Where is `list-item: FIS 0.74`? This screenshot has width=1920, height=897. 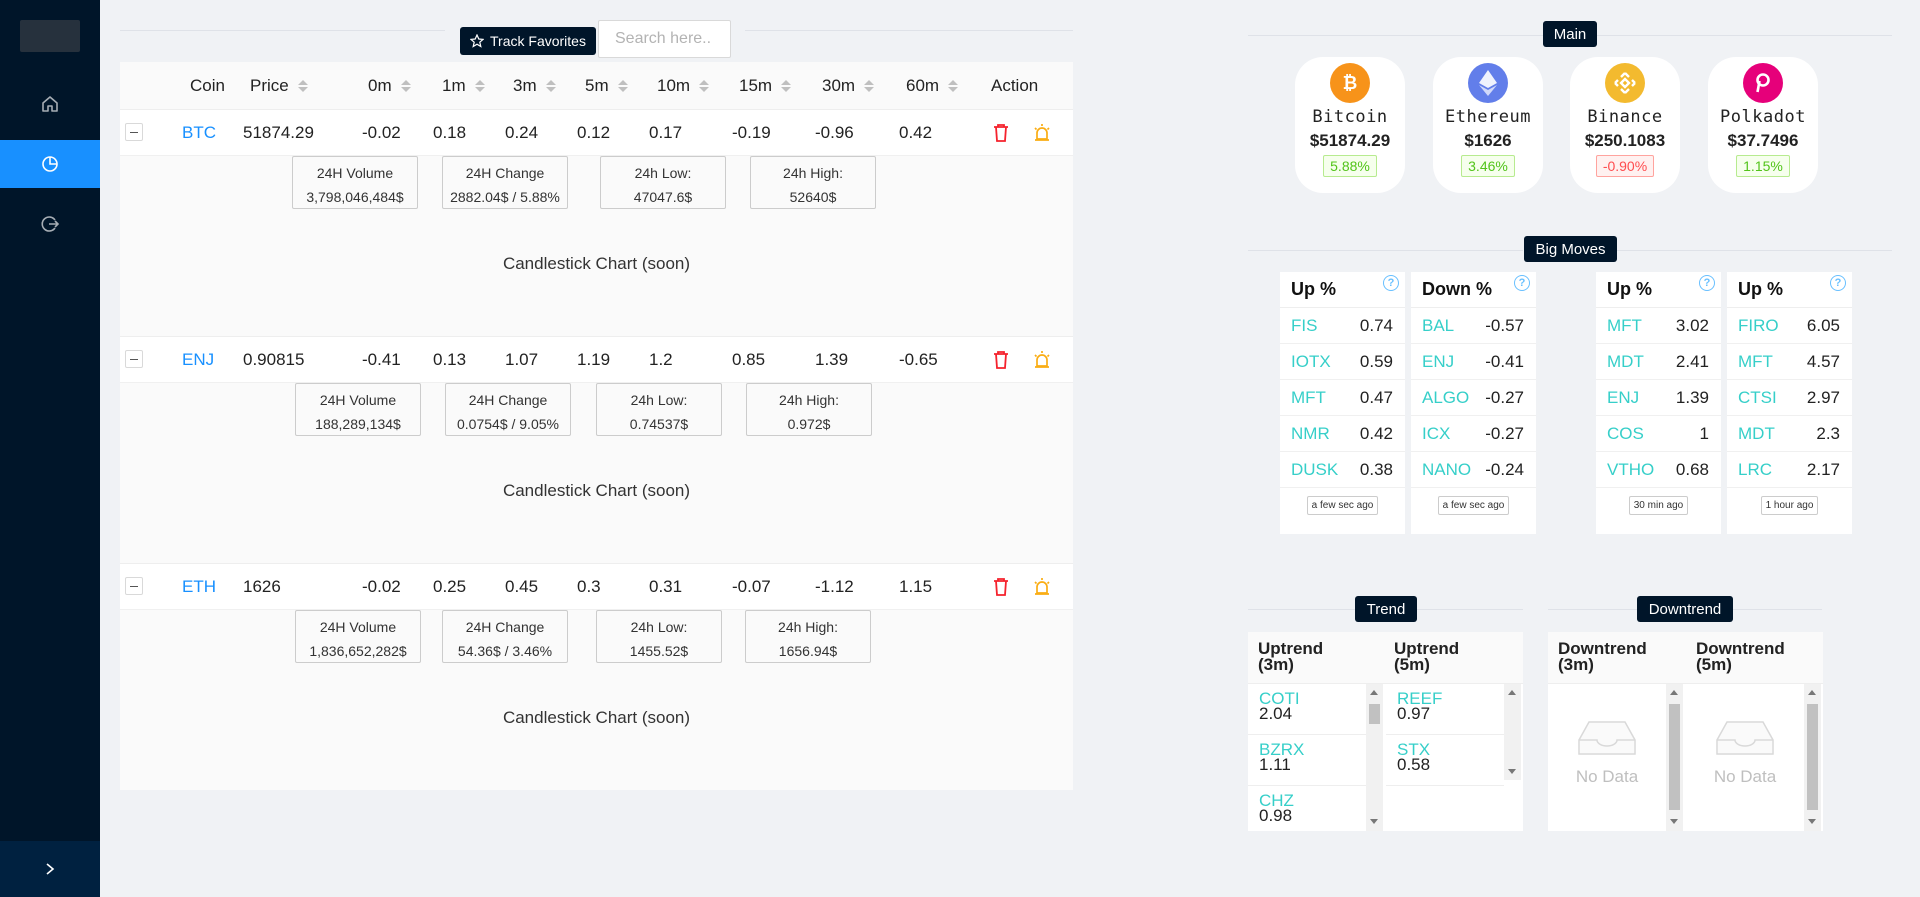
list-item: FIS 0.74 is located at coordinates (1342, 326).